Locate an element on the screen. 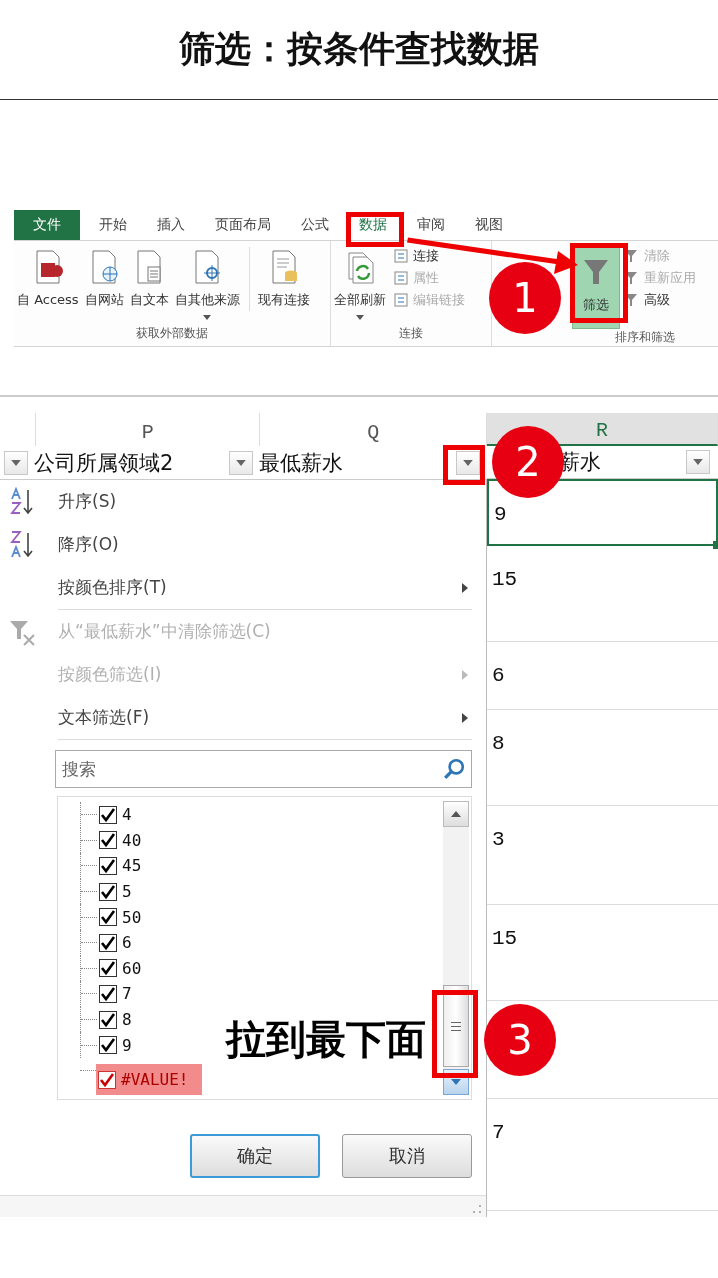 Image resolution: width=718 pixels, height=1278 pixels. scroll-thumb is located at coordinates (456, 1026).